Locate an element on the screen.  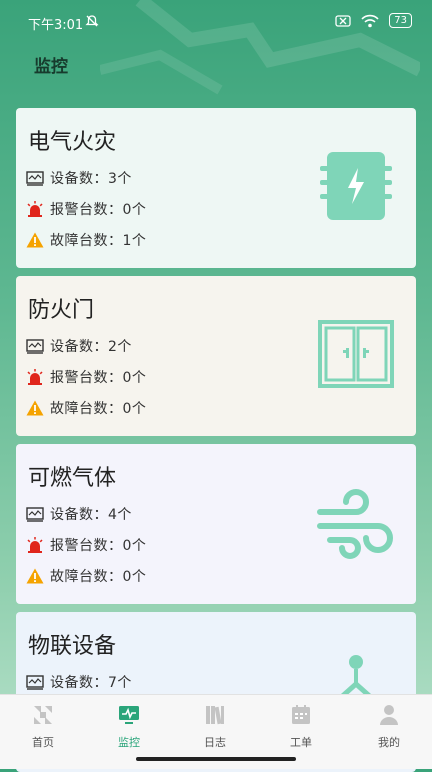
page-title: 监控 is located at coordinates (51, 67).